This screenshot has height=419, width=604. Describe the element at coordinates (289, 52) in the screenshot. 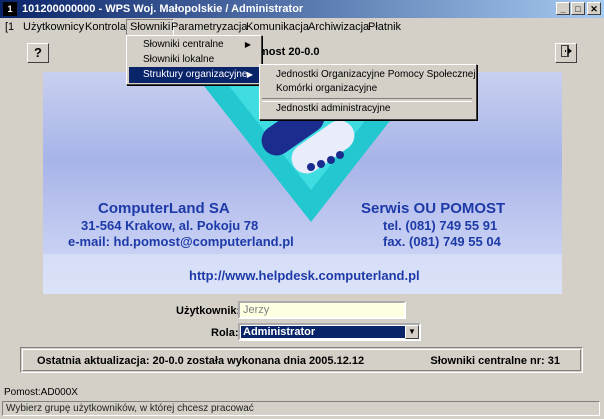

I see `version-text: most 20-0.0` at that location.